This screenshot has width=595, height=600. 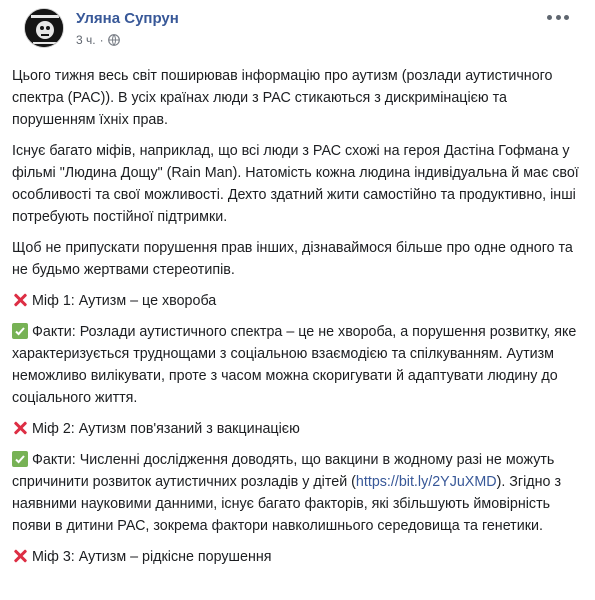 I want to click on post-meta: 3 ч. ·, so click(x=98, y=40).